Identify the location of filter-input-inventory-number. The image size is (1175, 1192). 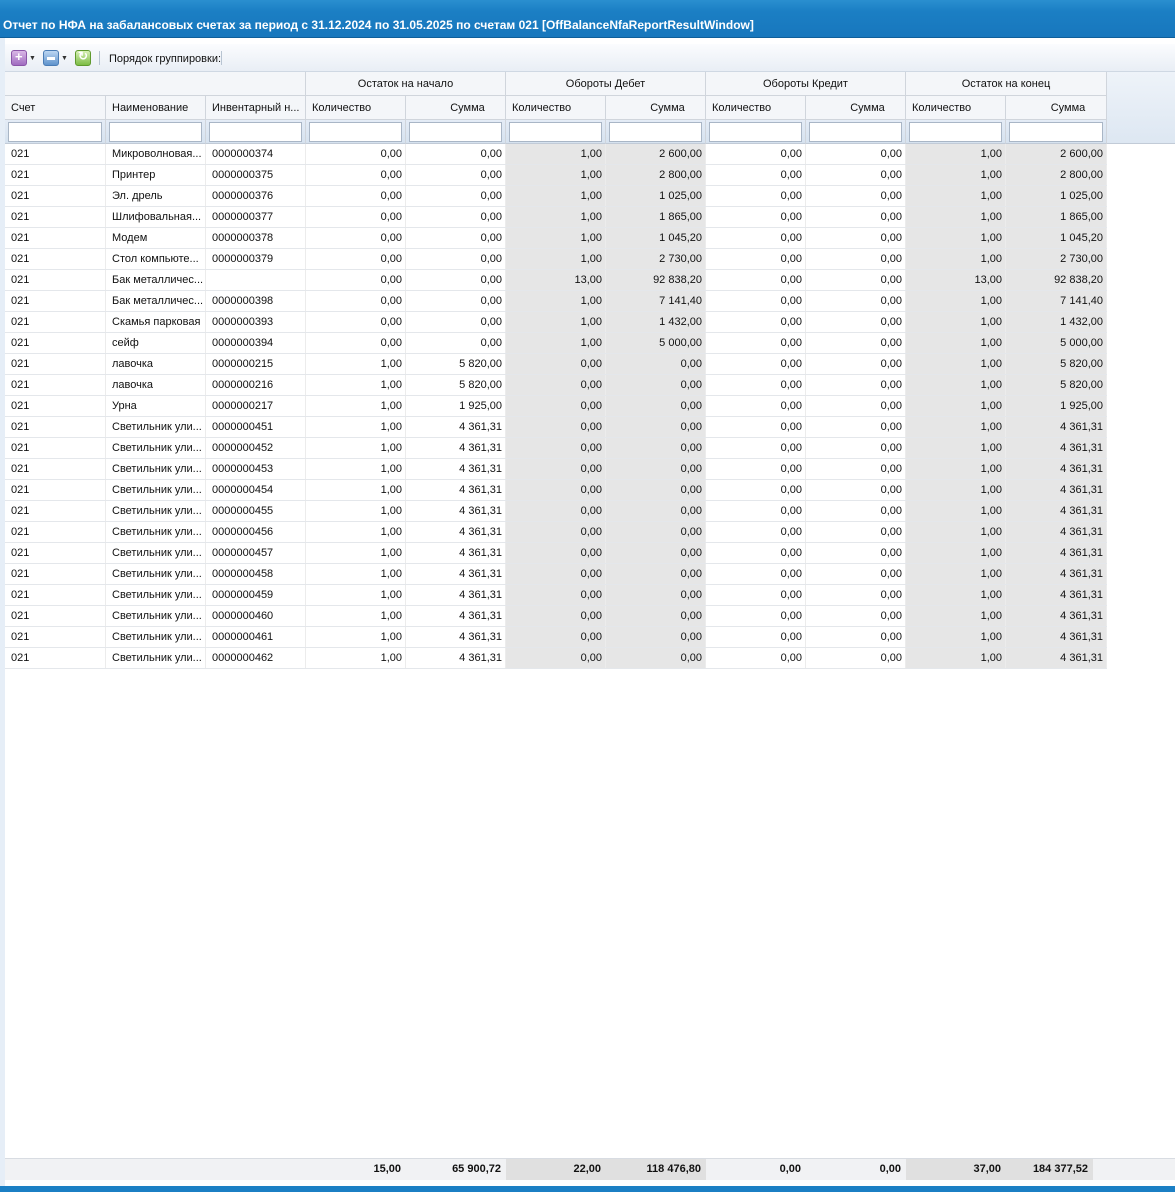
(255, 132).